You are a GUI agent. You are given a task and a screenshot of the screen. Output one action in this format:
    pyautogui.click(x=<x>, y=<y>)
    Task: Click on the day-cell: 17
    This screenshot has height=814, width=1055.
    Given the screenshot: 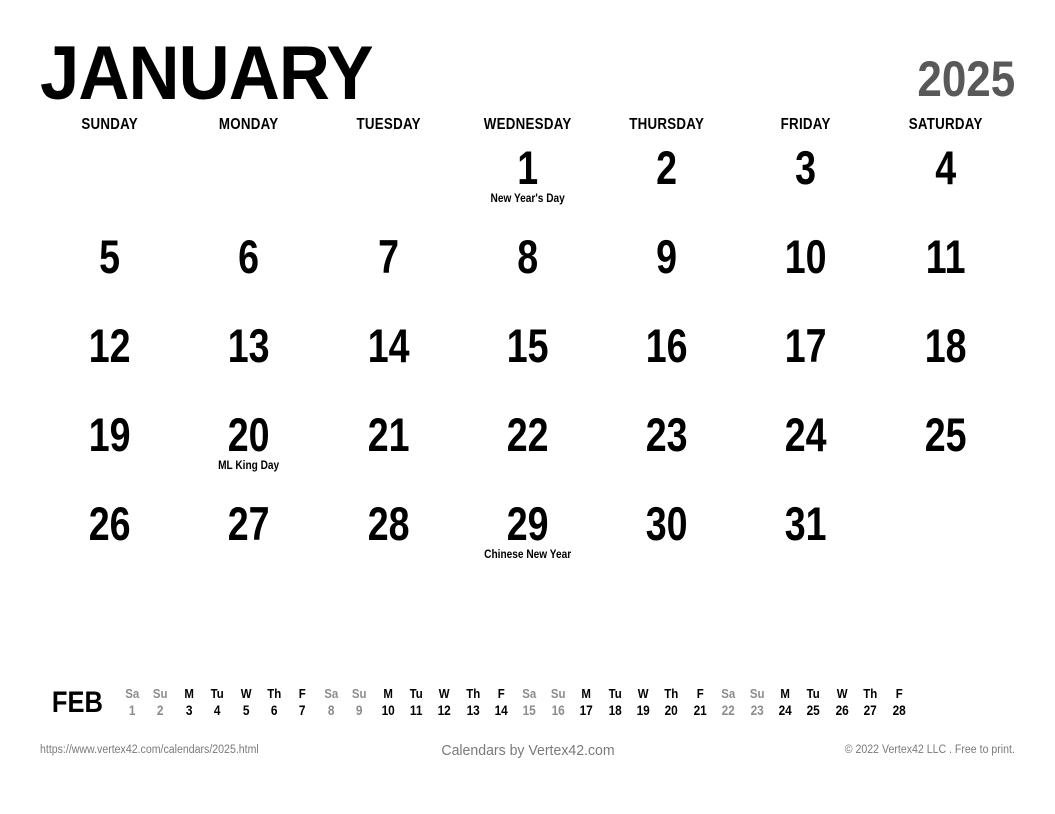 What is the action you would take?
    pyautogui.click(x=805, y=362)
    